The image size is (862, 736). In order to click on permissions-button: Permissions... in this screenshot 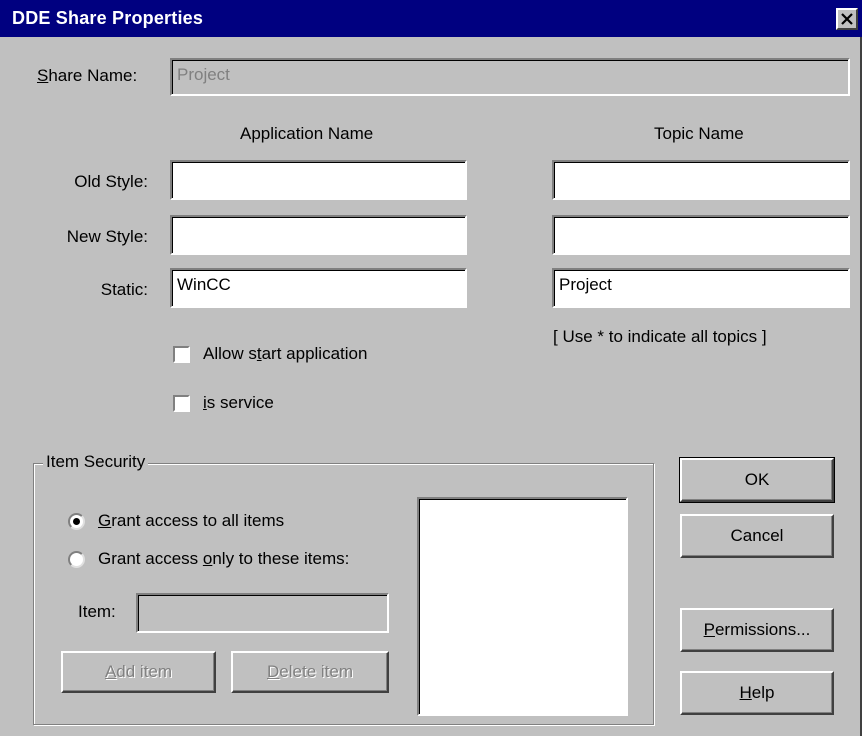, I will do `click(757, 630)`.